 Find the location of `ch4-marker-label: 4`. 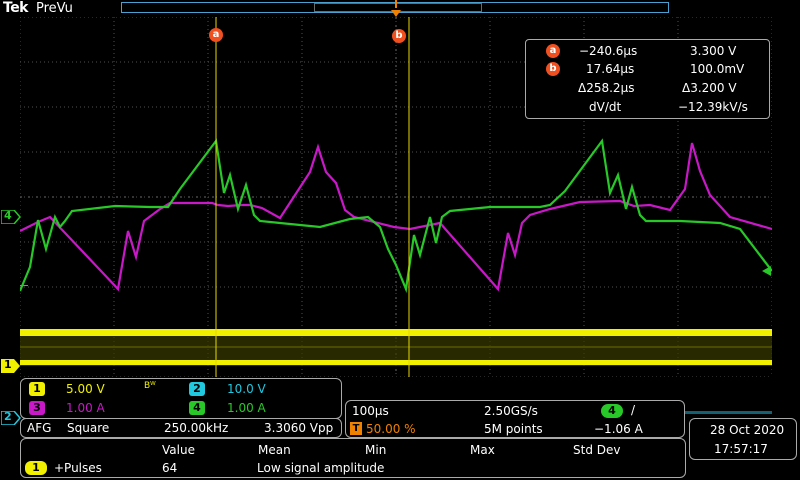

ch4-marker-label: 4 is located at coordinates (8, 215).